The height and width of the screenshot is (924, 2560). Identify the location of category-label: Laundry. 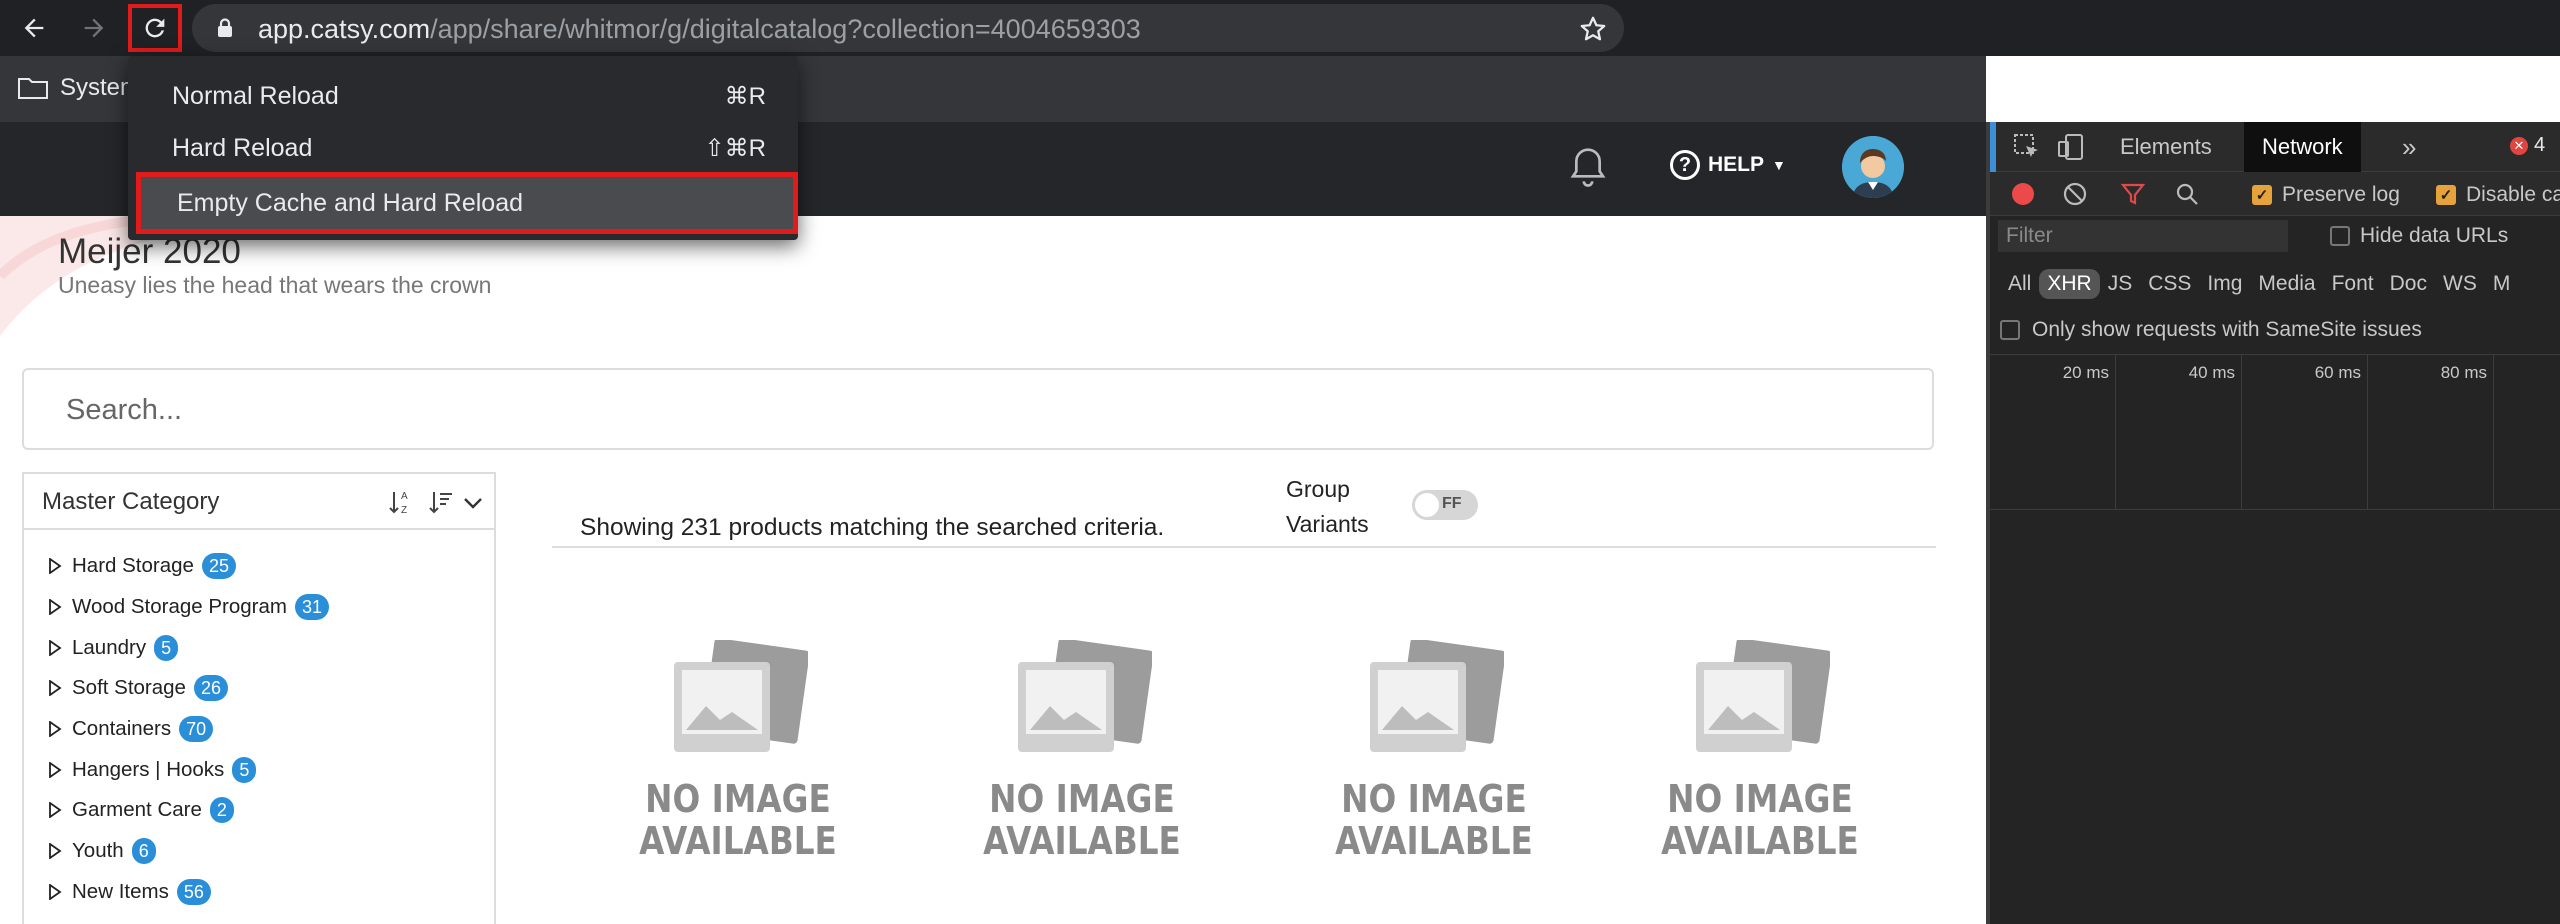
(109, 648).